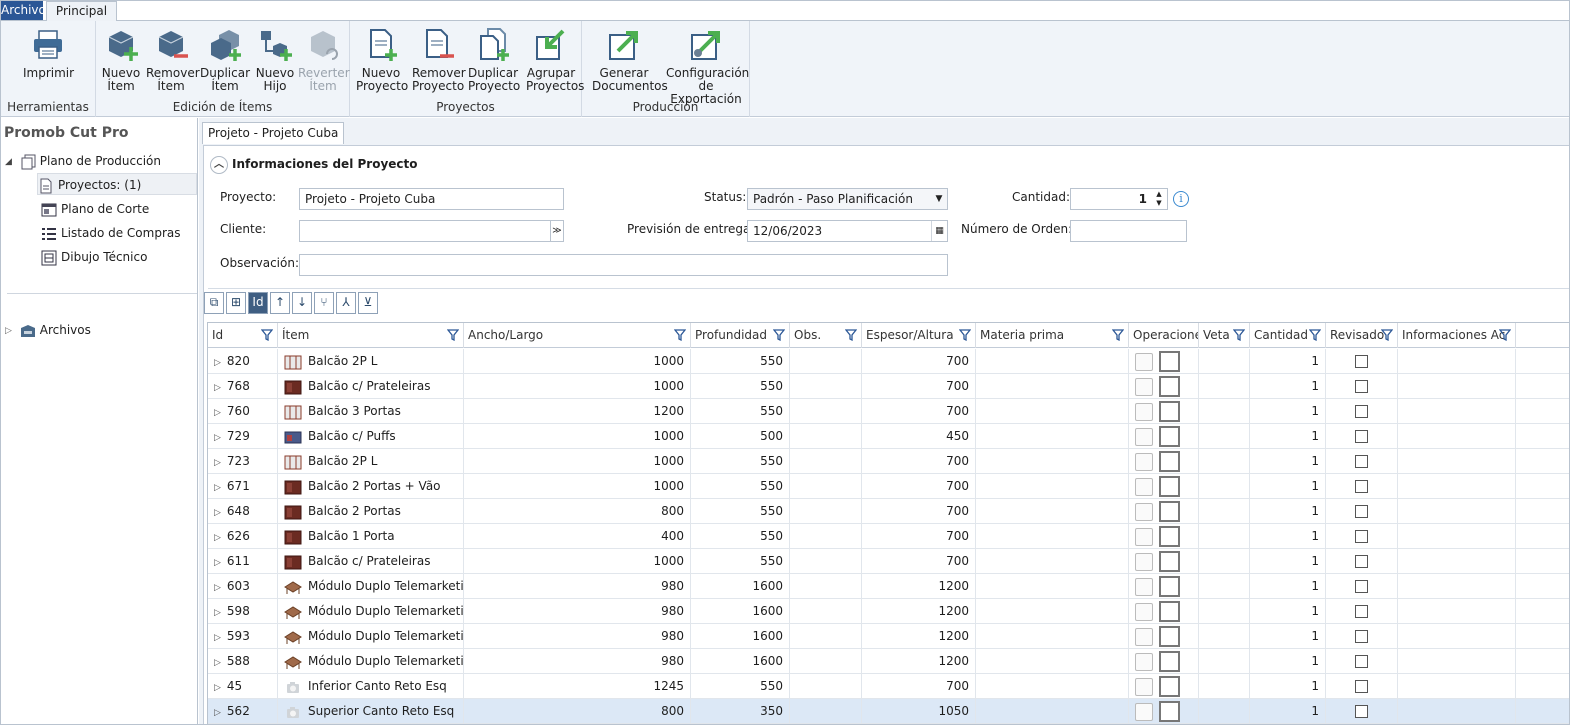 The height and width of the screenshot is (725, 1570). I want to click on cell-id-container: ▷ 768, so click(243, 386).